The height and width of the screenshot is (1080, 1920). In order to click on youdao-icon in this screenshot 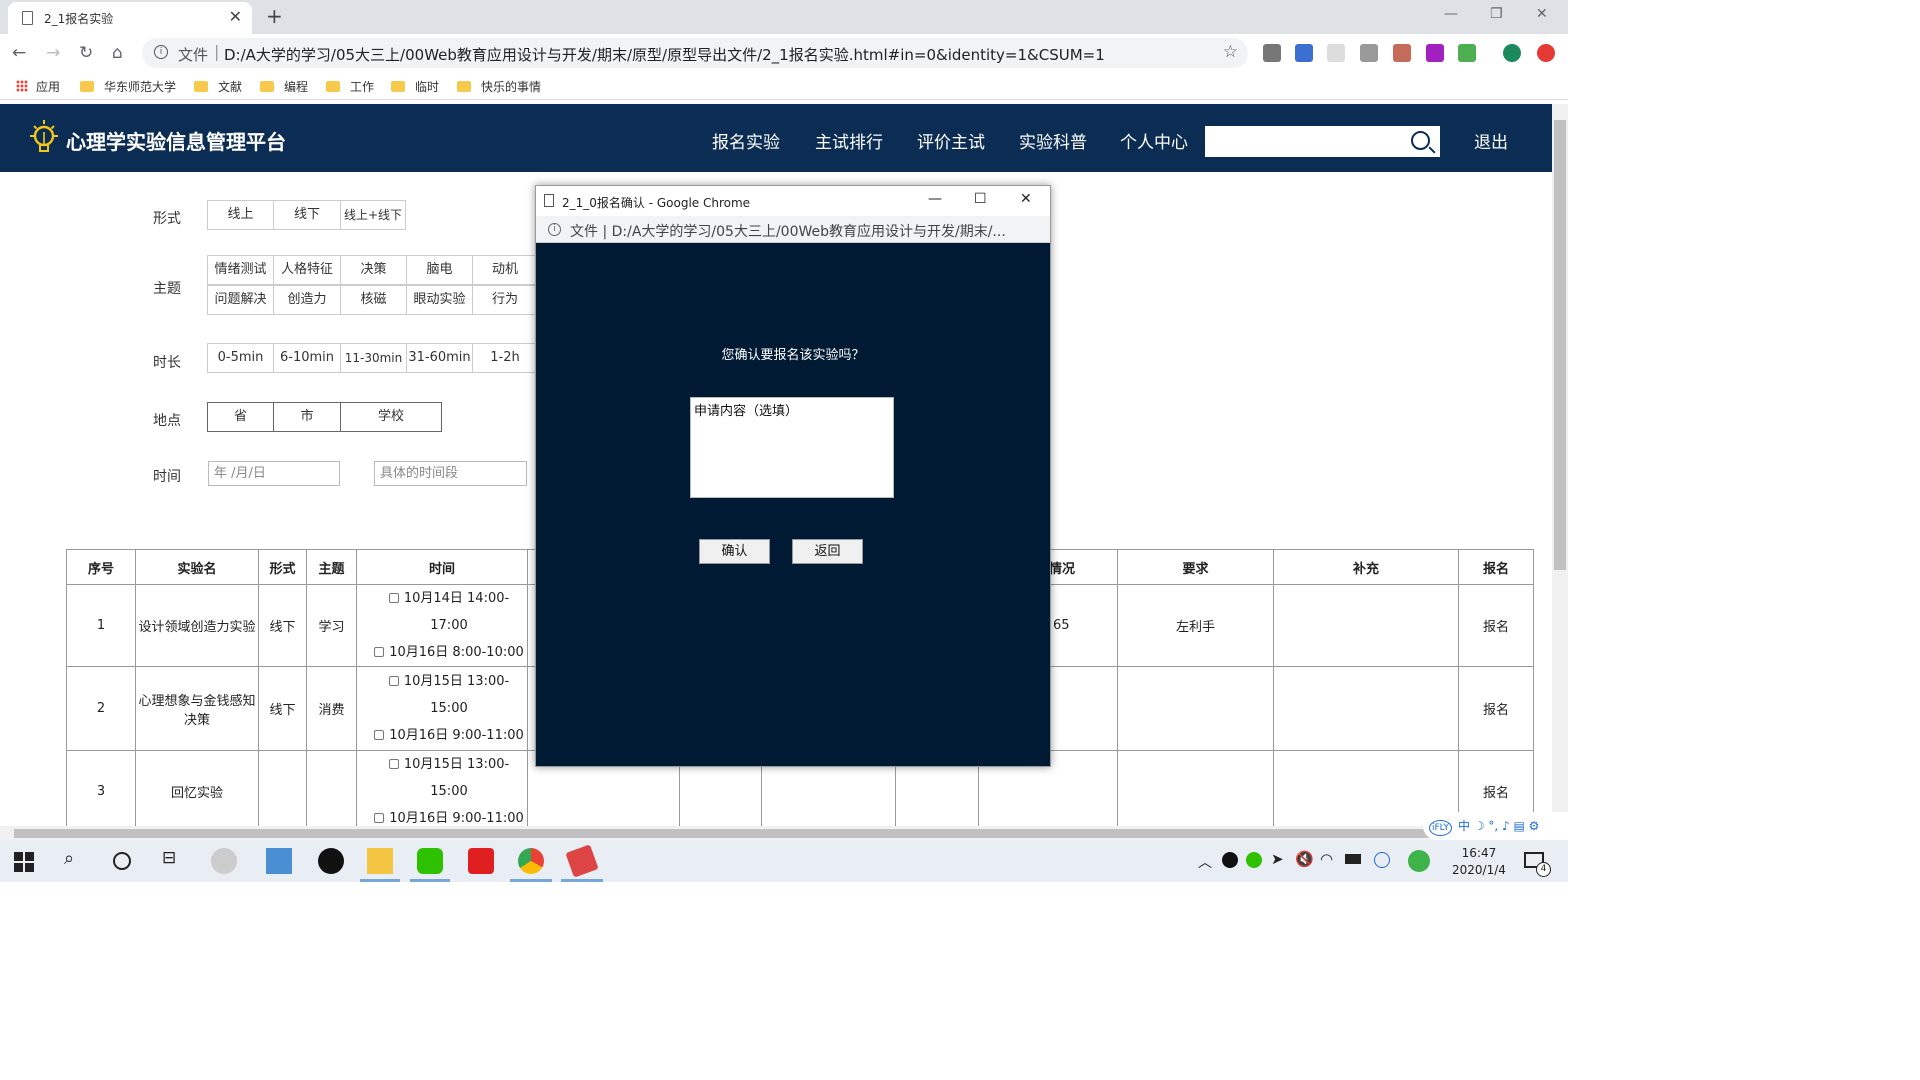, I will do `click(481, 861)`.